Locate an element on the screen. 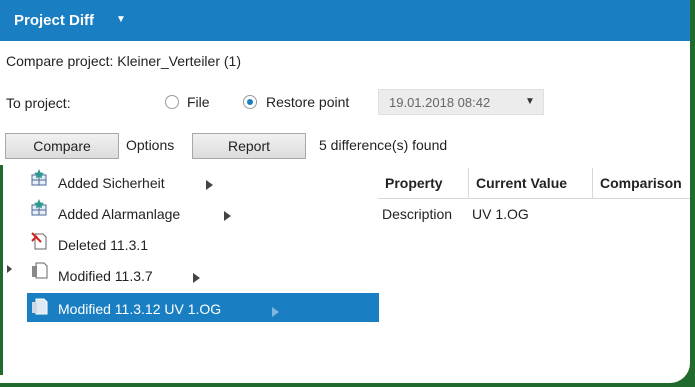 Image resolution: width=695 pixels, height=387 pixels. window-title: Project Diff is located at coordinates (54, 20).